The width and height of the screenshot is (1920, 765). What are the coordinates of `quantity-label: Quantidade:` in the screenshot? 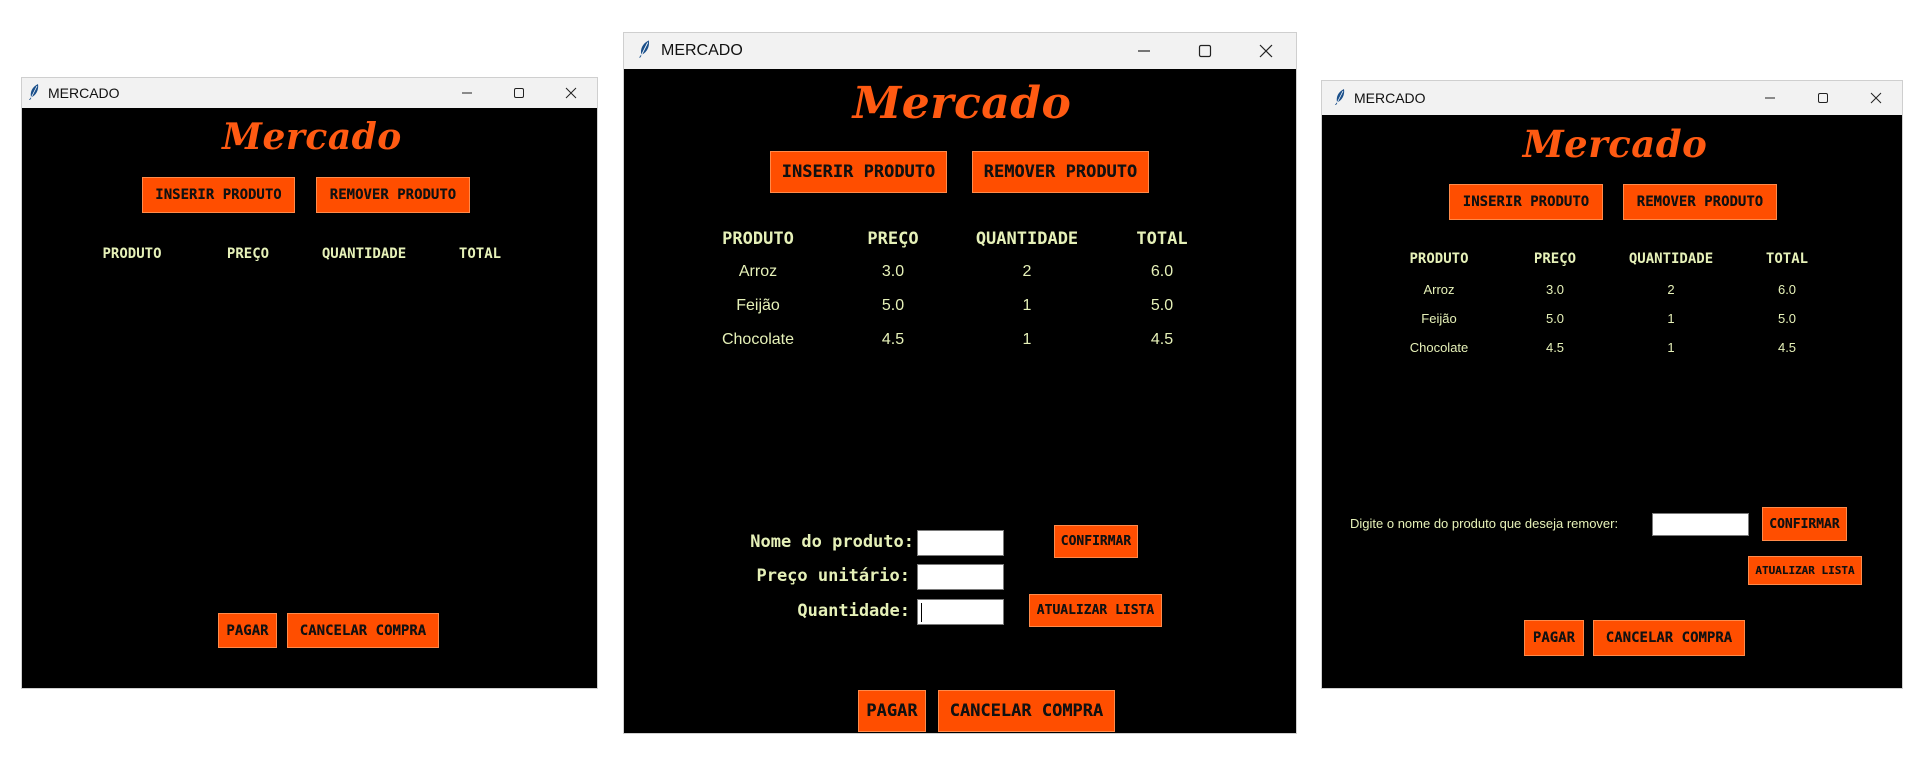 It's located at (853, 611).